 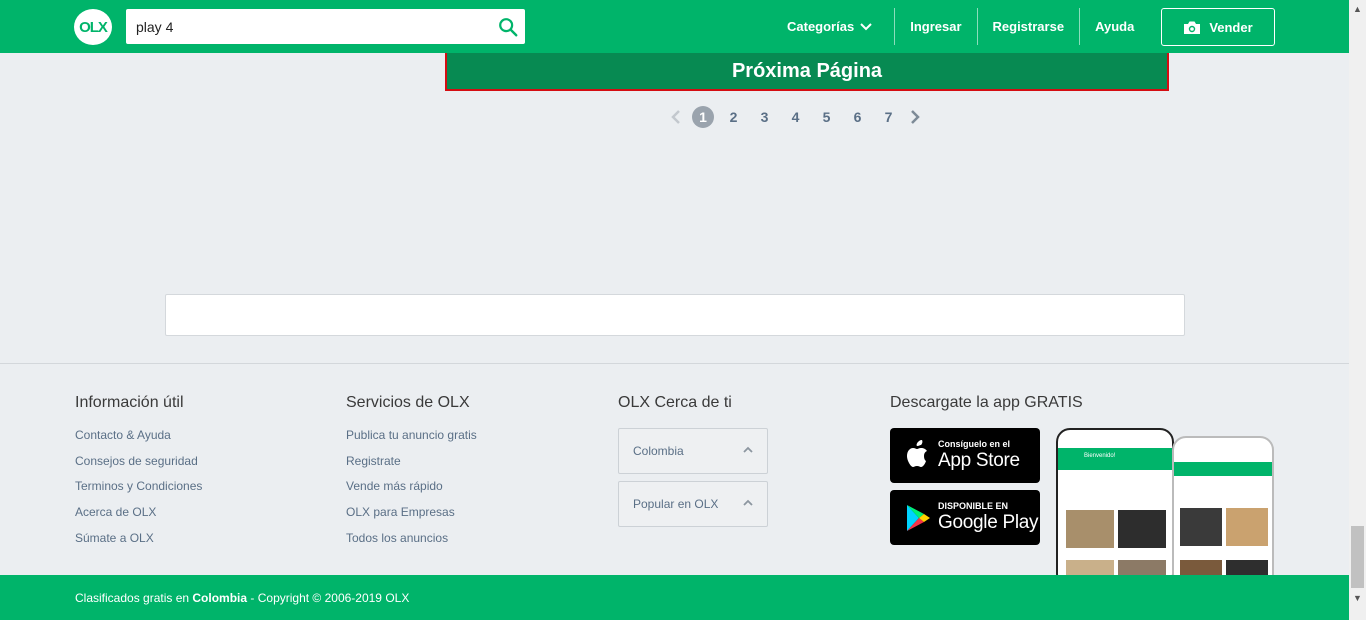 I want to click on google-play-badge: DISPONIBLE EN Google Play, so click(x=965, y=517).